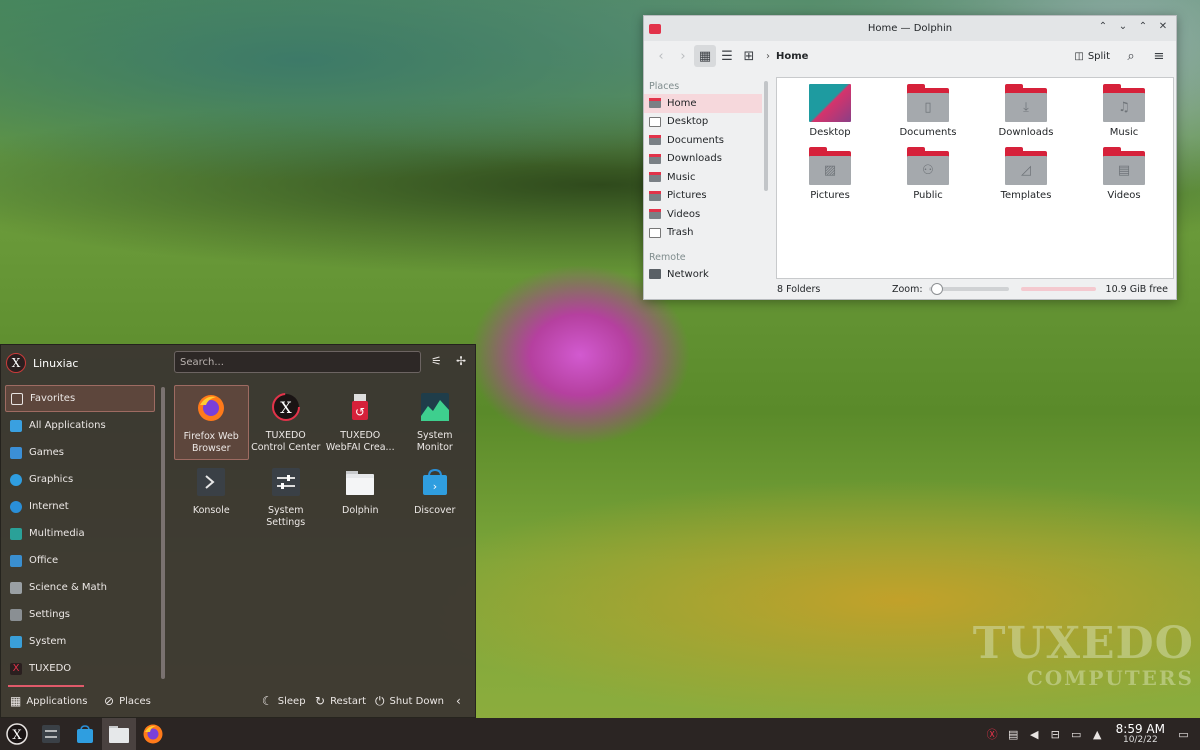 The image size is (1200, 750). What do you see at coordinates (830, 174) in the screenshot?
I see `folder-pictures: ▨ Pictures` at bounding box center [830, 174].